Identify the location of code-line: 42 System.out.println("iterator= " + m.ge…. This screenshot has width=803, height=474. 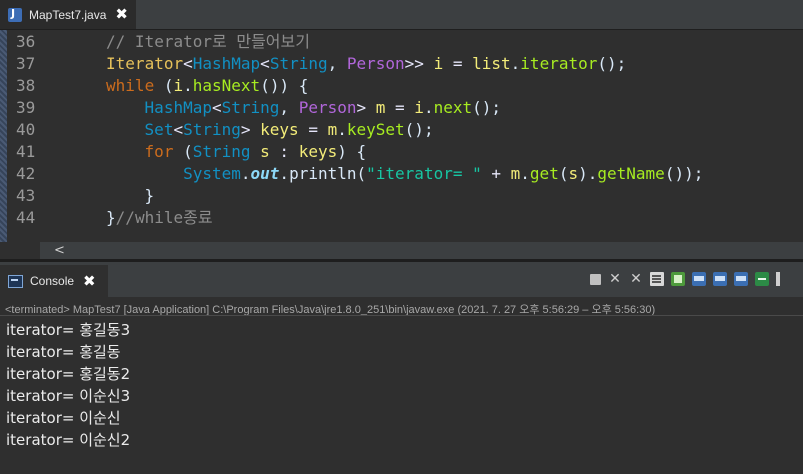
(401, 174).